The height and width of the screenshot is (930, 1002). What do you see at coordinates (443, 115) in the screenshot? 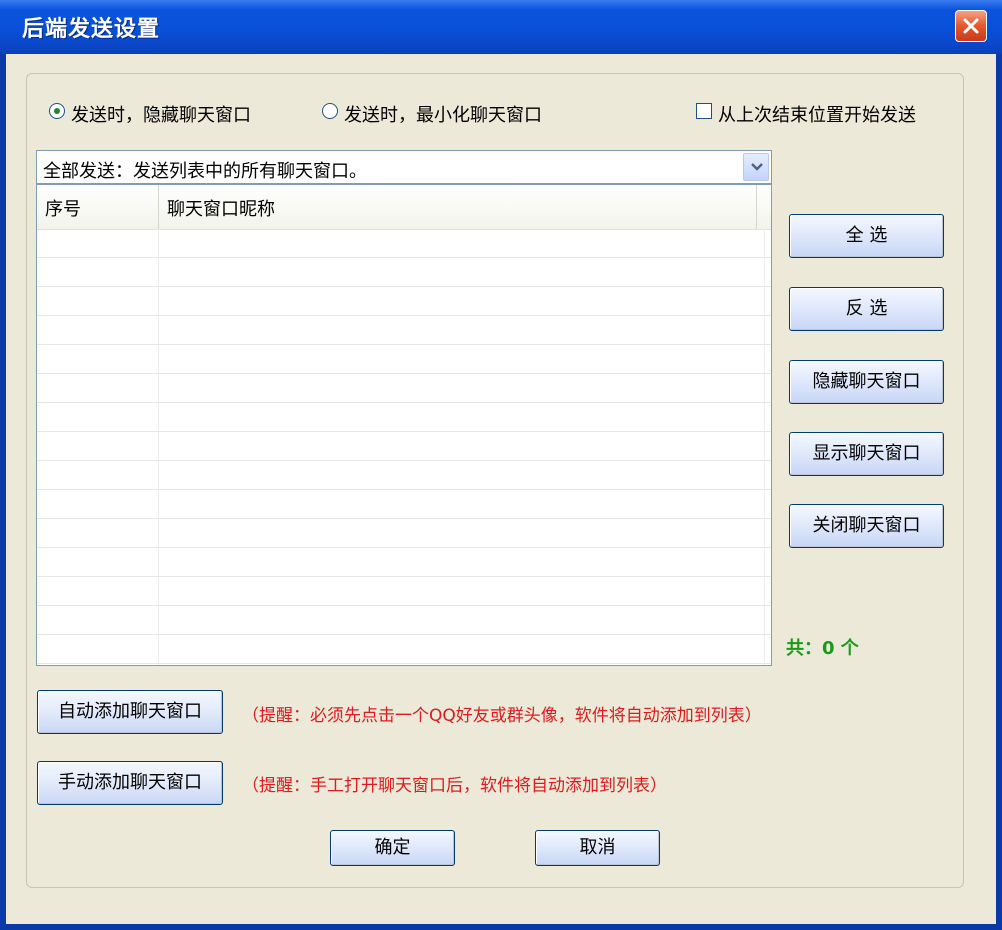
I see `radio-minimize-label: 发送时，最小化聊天窗口` at bounding box center [443, 115].